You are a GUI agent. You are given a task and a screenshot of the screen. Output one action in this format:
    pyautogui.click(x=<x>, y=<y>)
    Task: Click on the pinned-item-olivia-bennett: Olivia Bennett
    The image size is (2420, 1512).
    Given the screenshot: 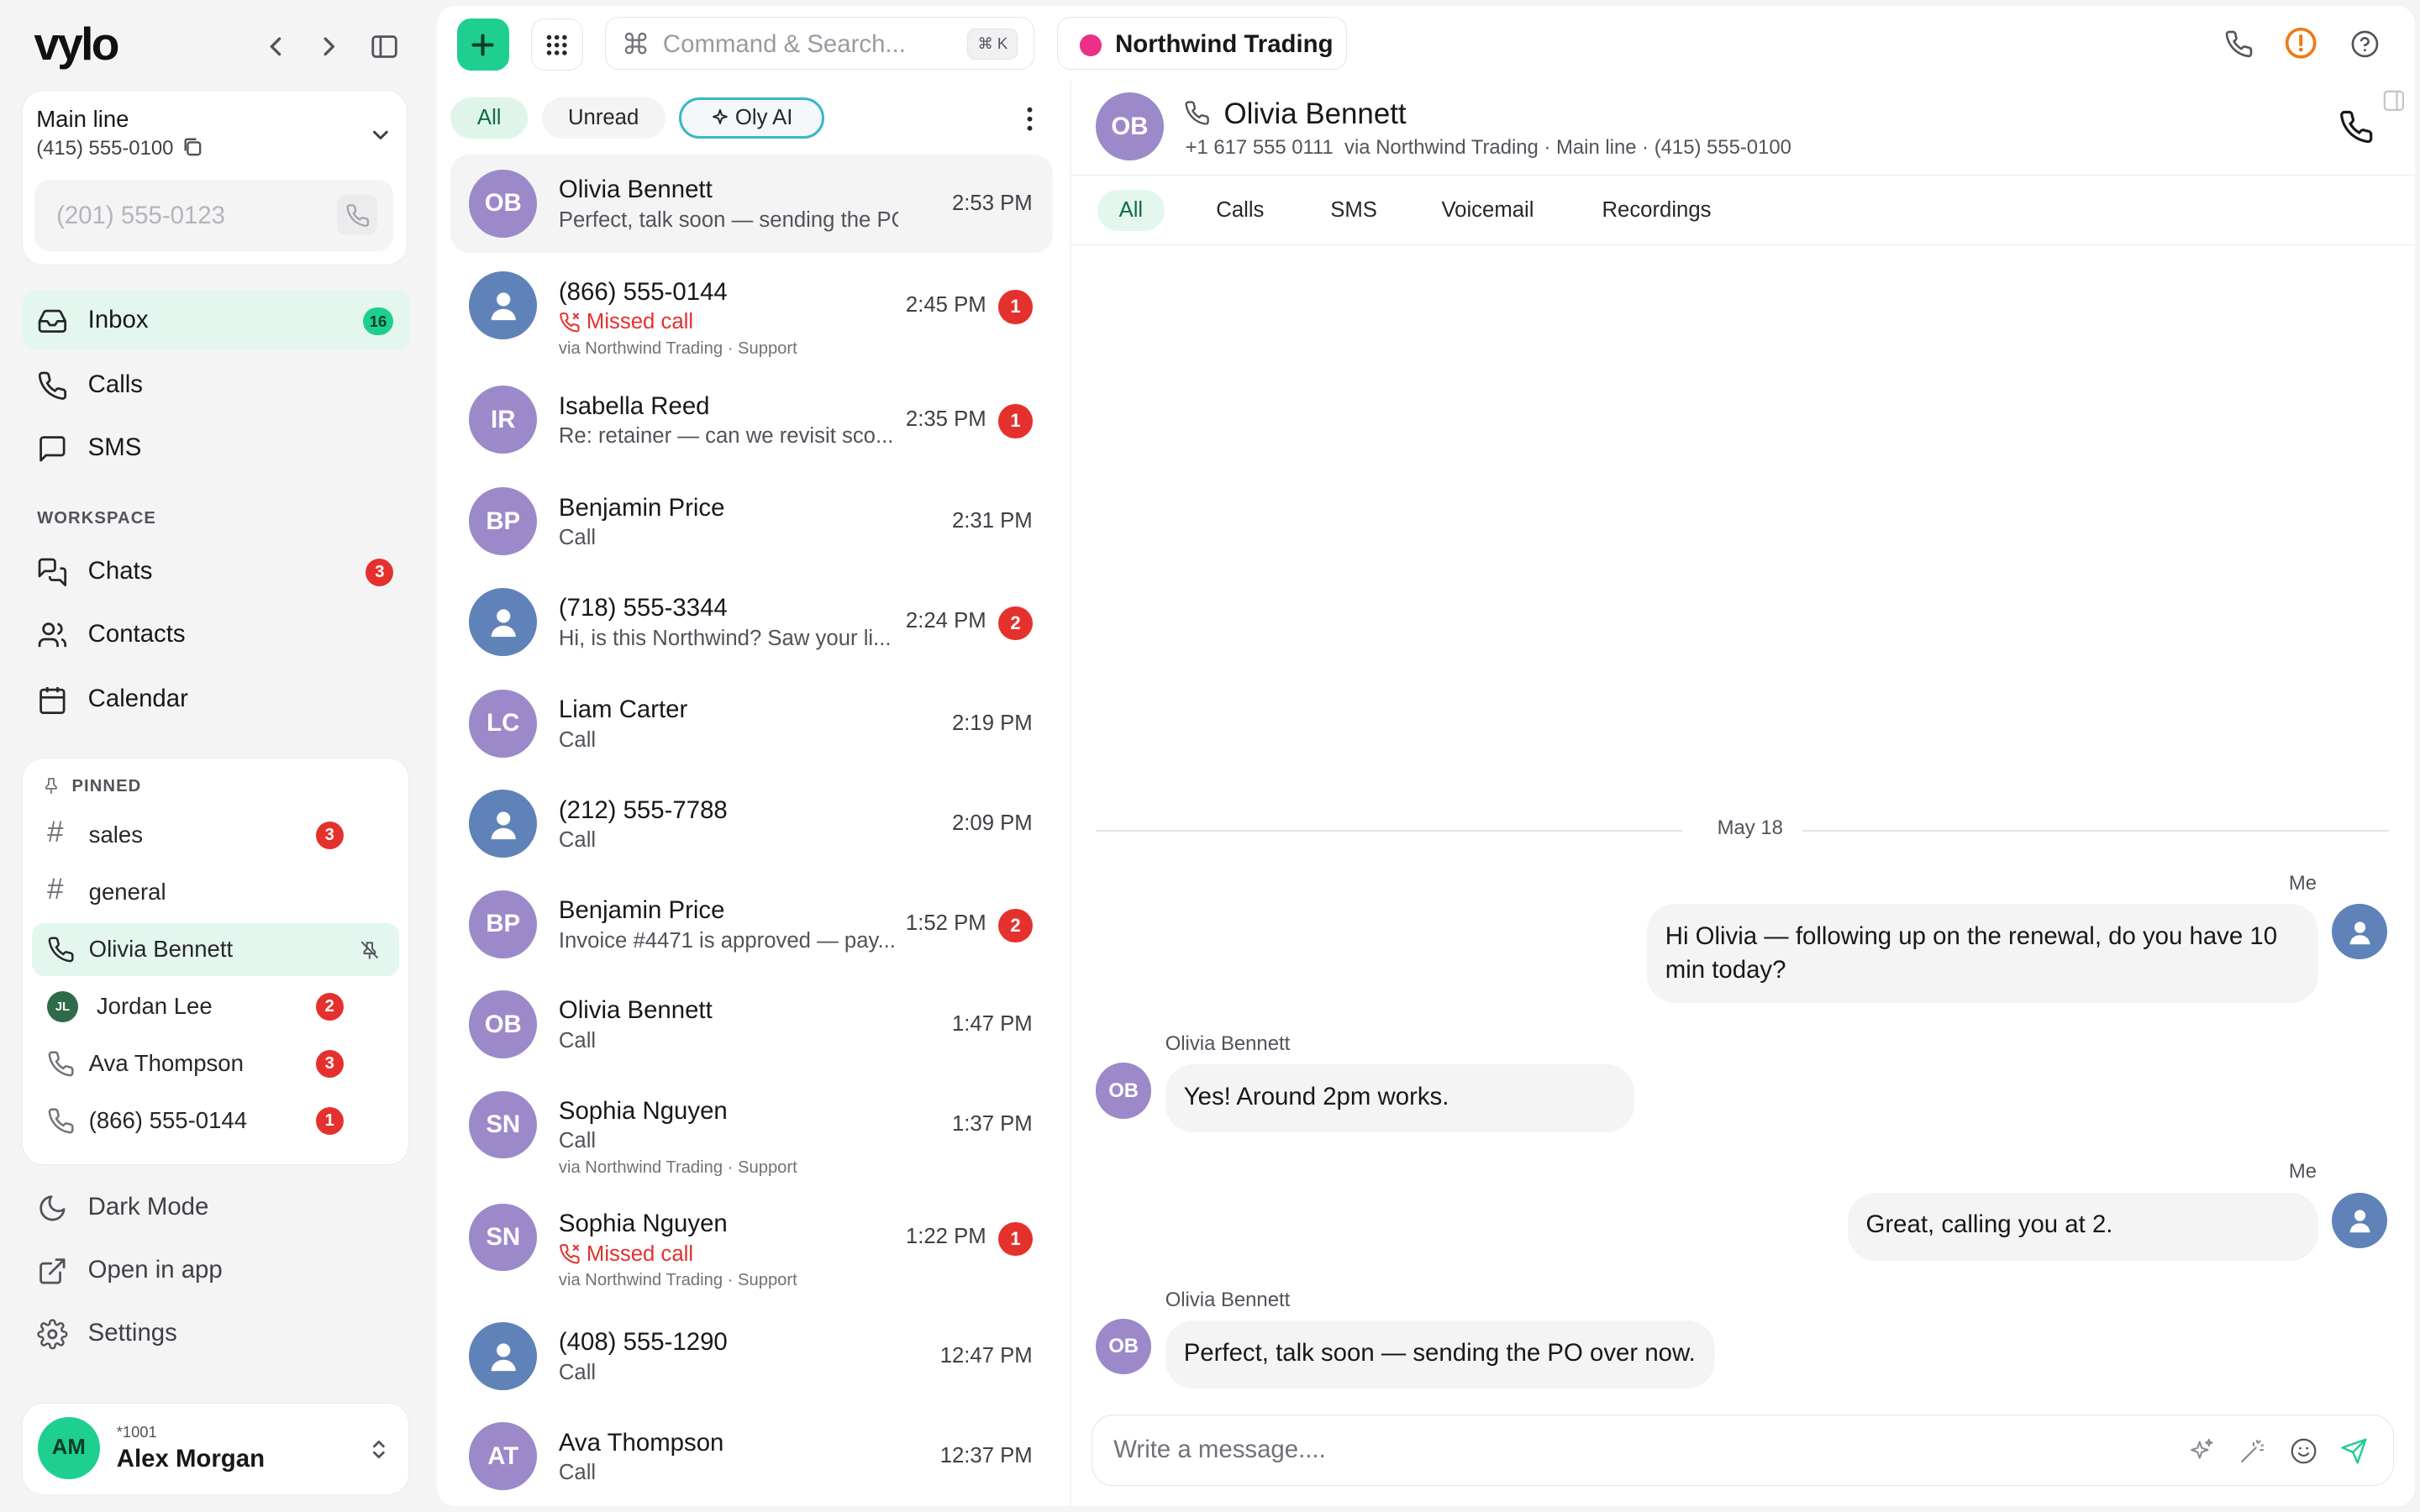 What is the action you would take?
    pyautogui.click(x=215, y=949)
    